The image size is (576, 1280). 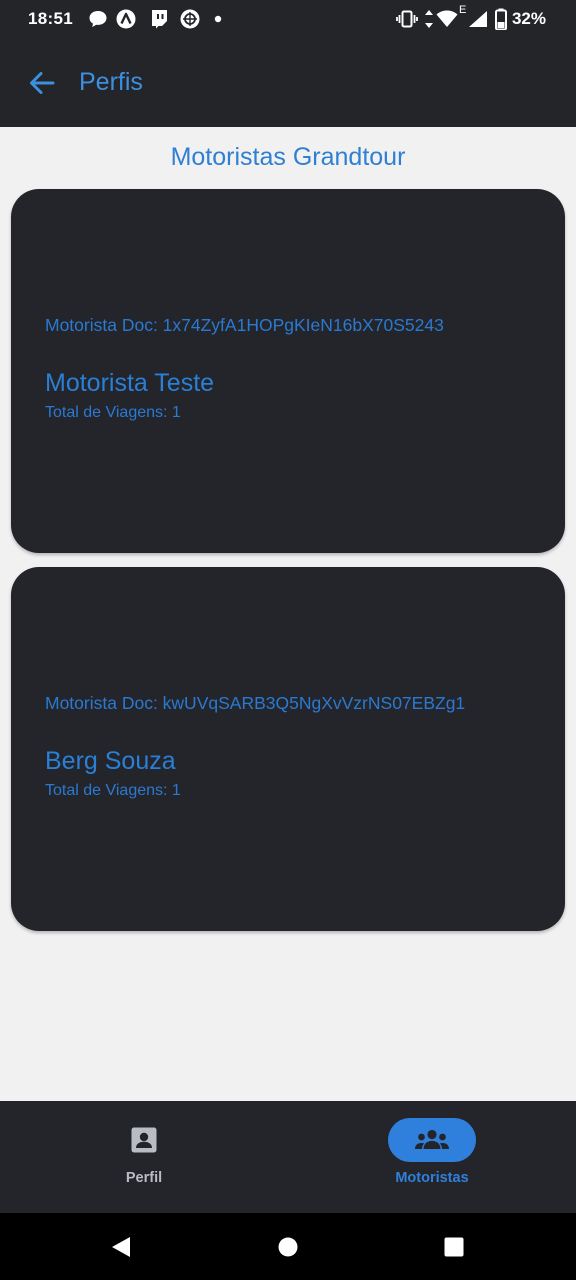 I want to click on status-bar: 18:51 E 32%, so click(x=288, y=20).